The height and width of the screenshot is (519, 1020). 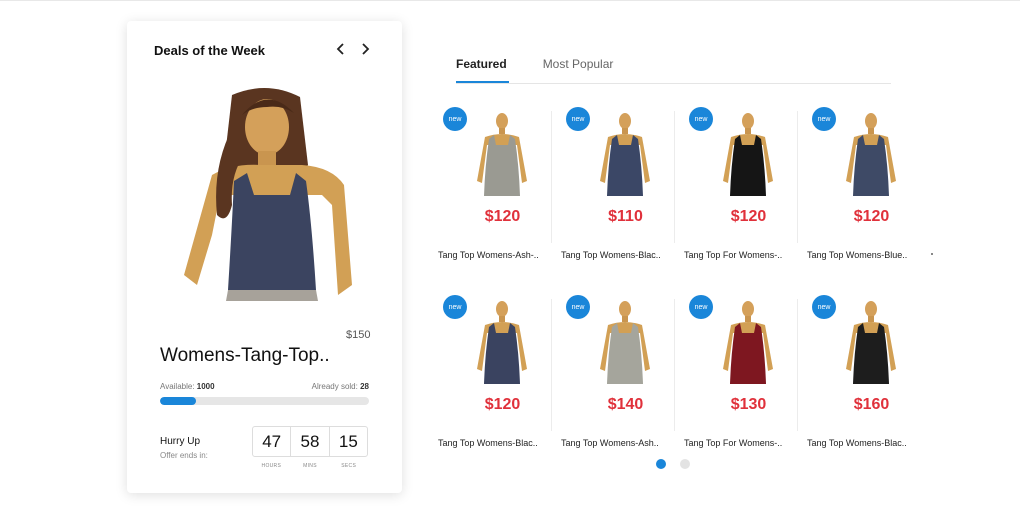 What do you see at coordinates (364, 386) in the screenshot?
I see `sold-value: 28` at bounding box center [364, 386].